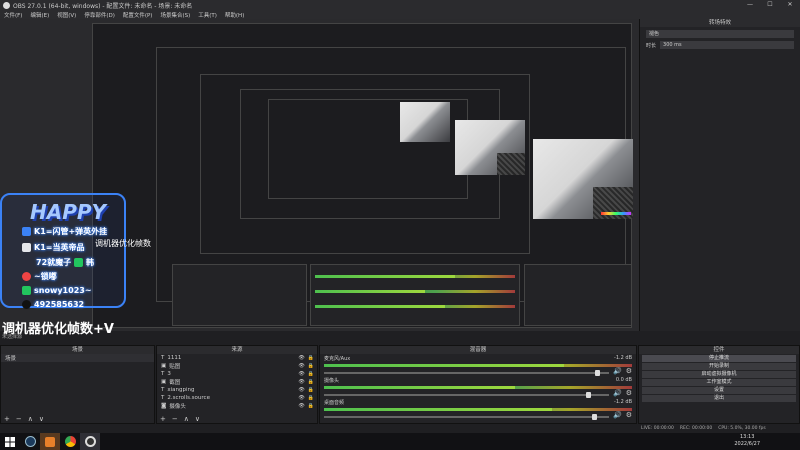  I want to click on camera-source-icon: ◙, so click(164, 406).